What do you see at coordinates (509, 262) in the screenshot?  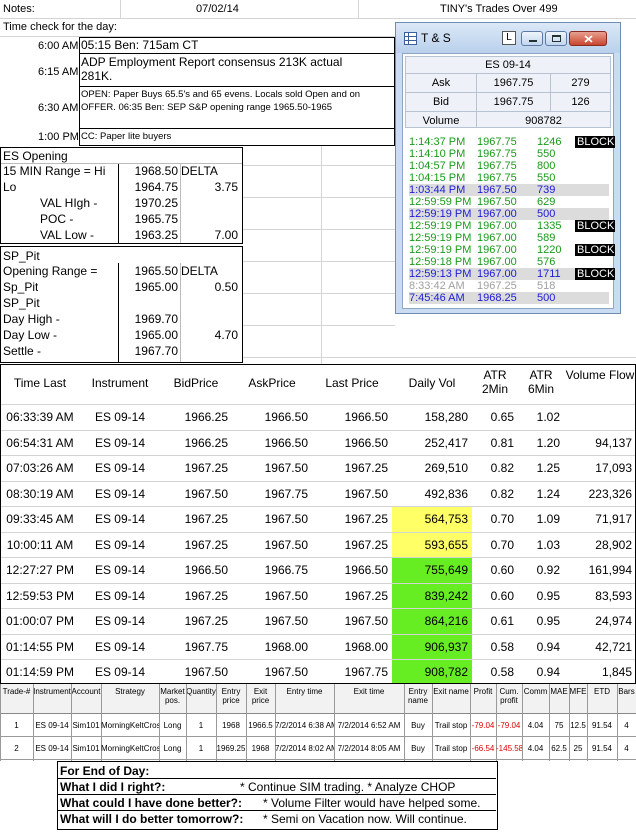 I see `ts-trade-row: 12:59:18 PM 1967.00 576` at bounding box center [509, 262].